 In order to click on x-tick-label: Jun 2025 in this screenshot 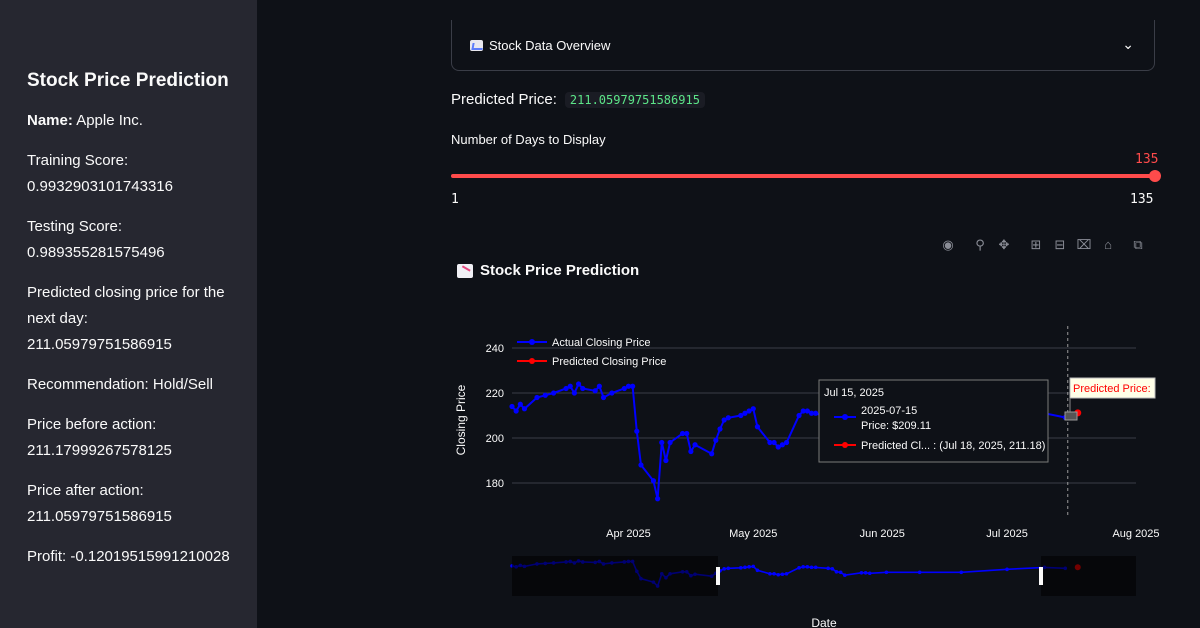, I will do `click(882, 534)`.